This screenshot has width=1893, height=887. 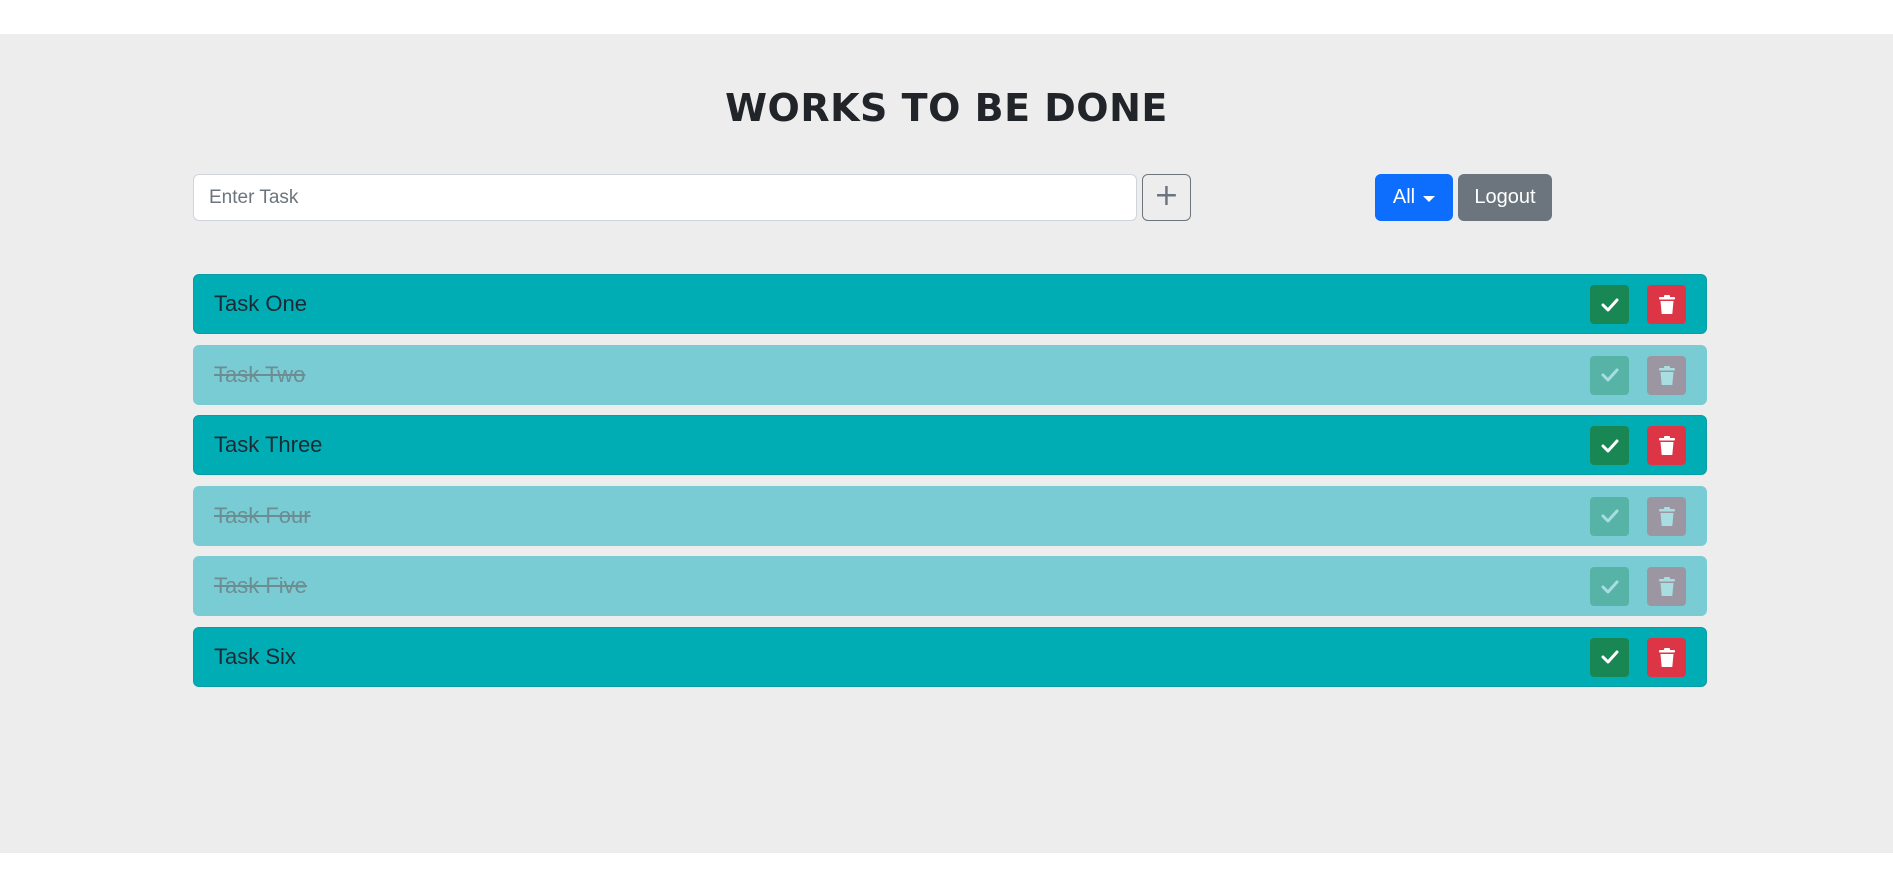 I want to click on task-input, so click(x=665, y=197).